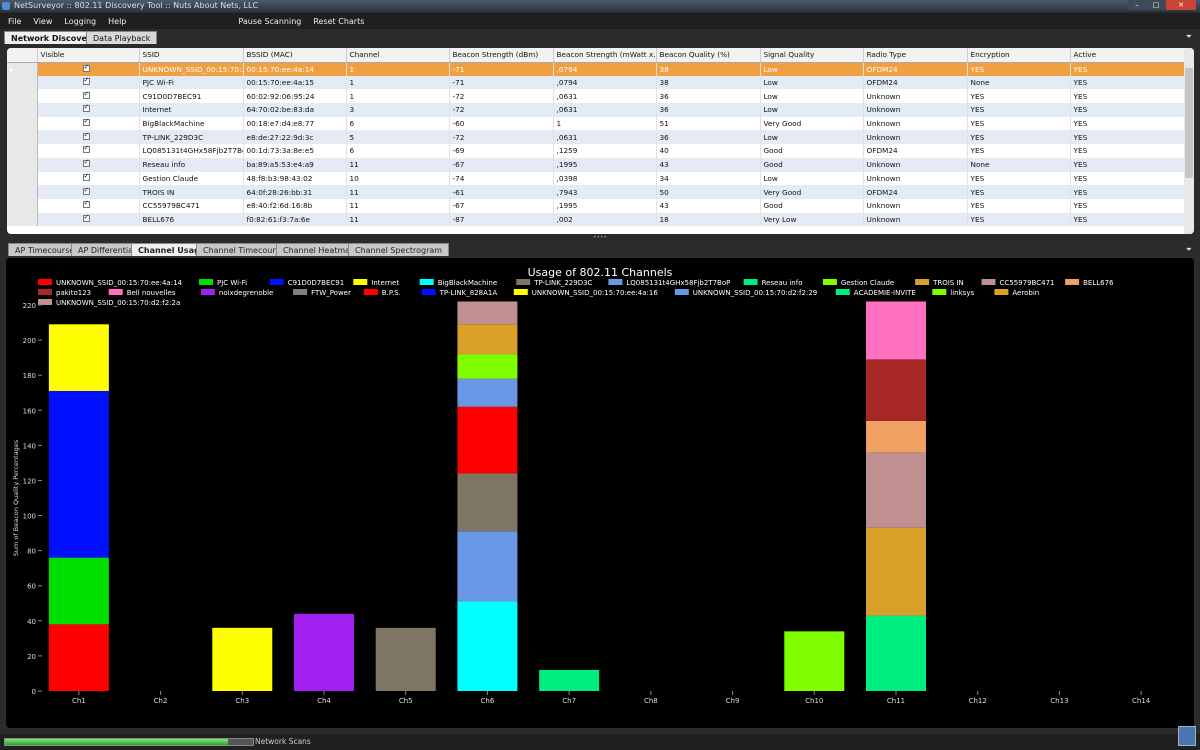 This screenshot has height=750, width=1200. Describe the element at coordinates (600, 238) in the screenshot. I see `panel-splitter: ••••` at that location.